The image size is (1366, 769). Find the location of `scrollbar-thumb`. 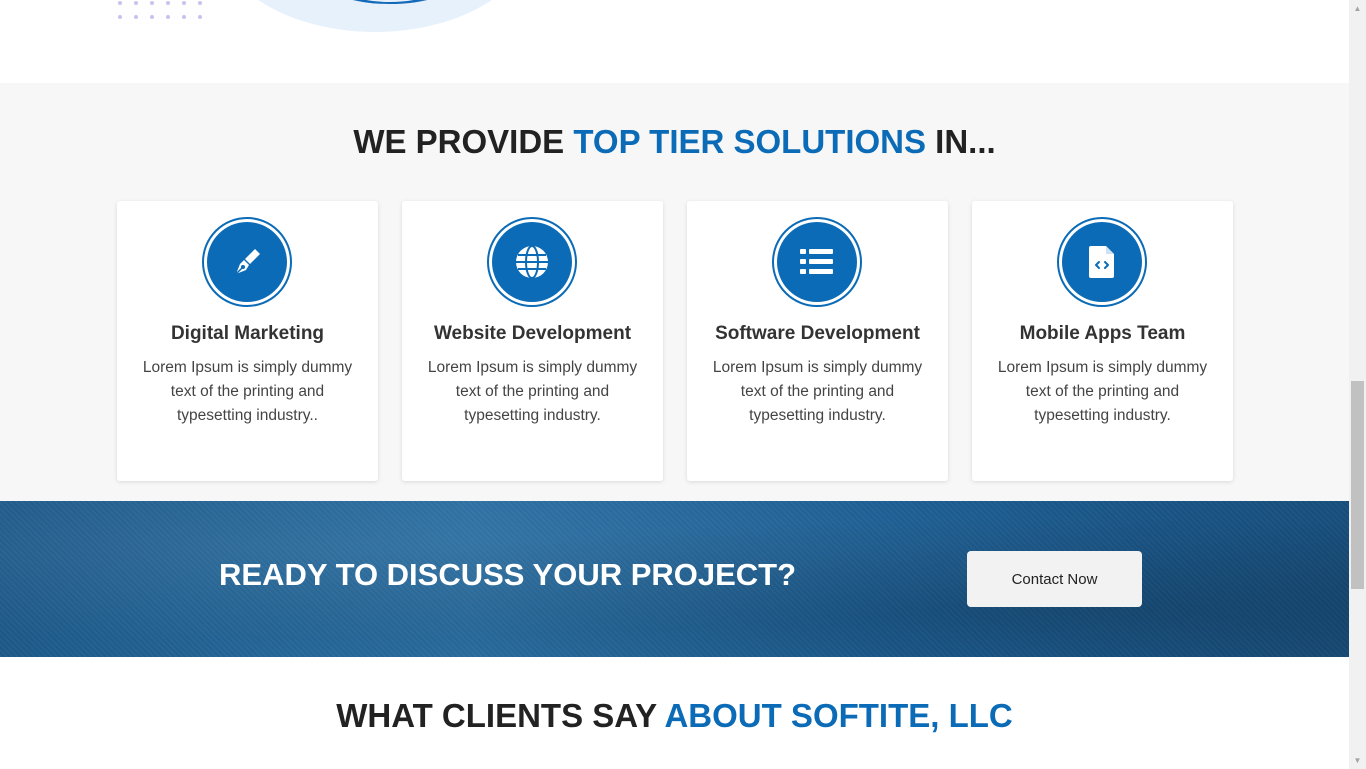

scrollbar-thumb is located at coordinates (1357, 485).